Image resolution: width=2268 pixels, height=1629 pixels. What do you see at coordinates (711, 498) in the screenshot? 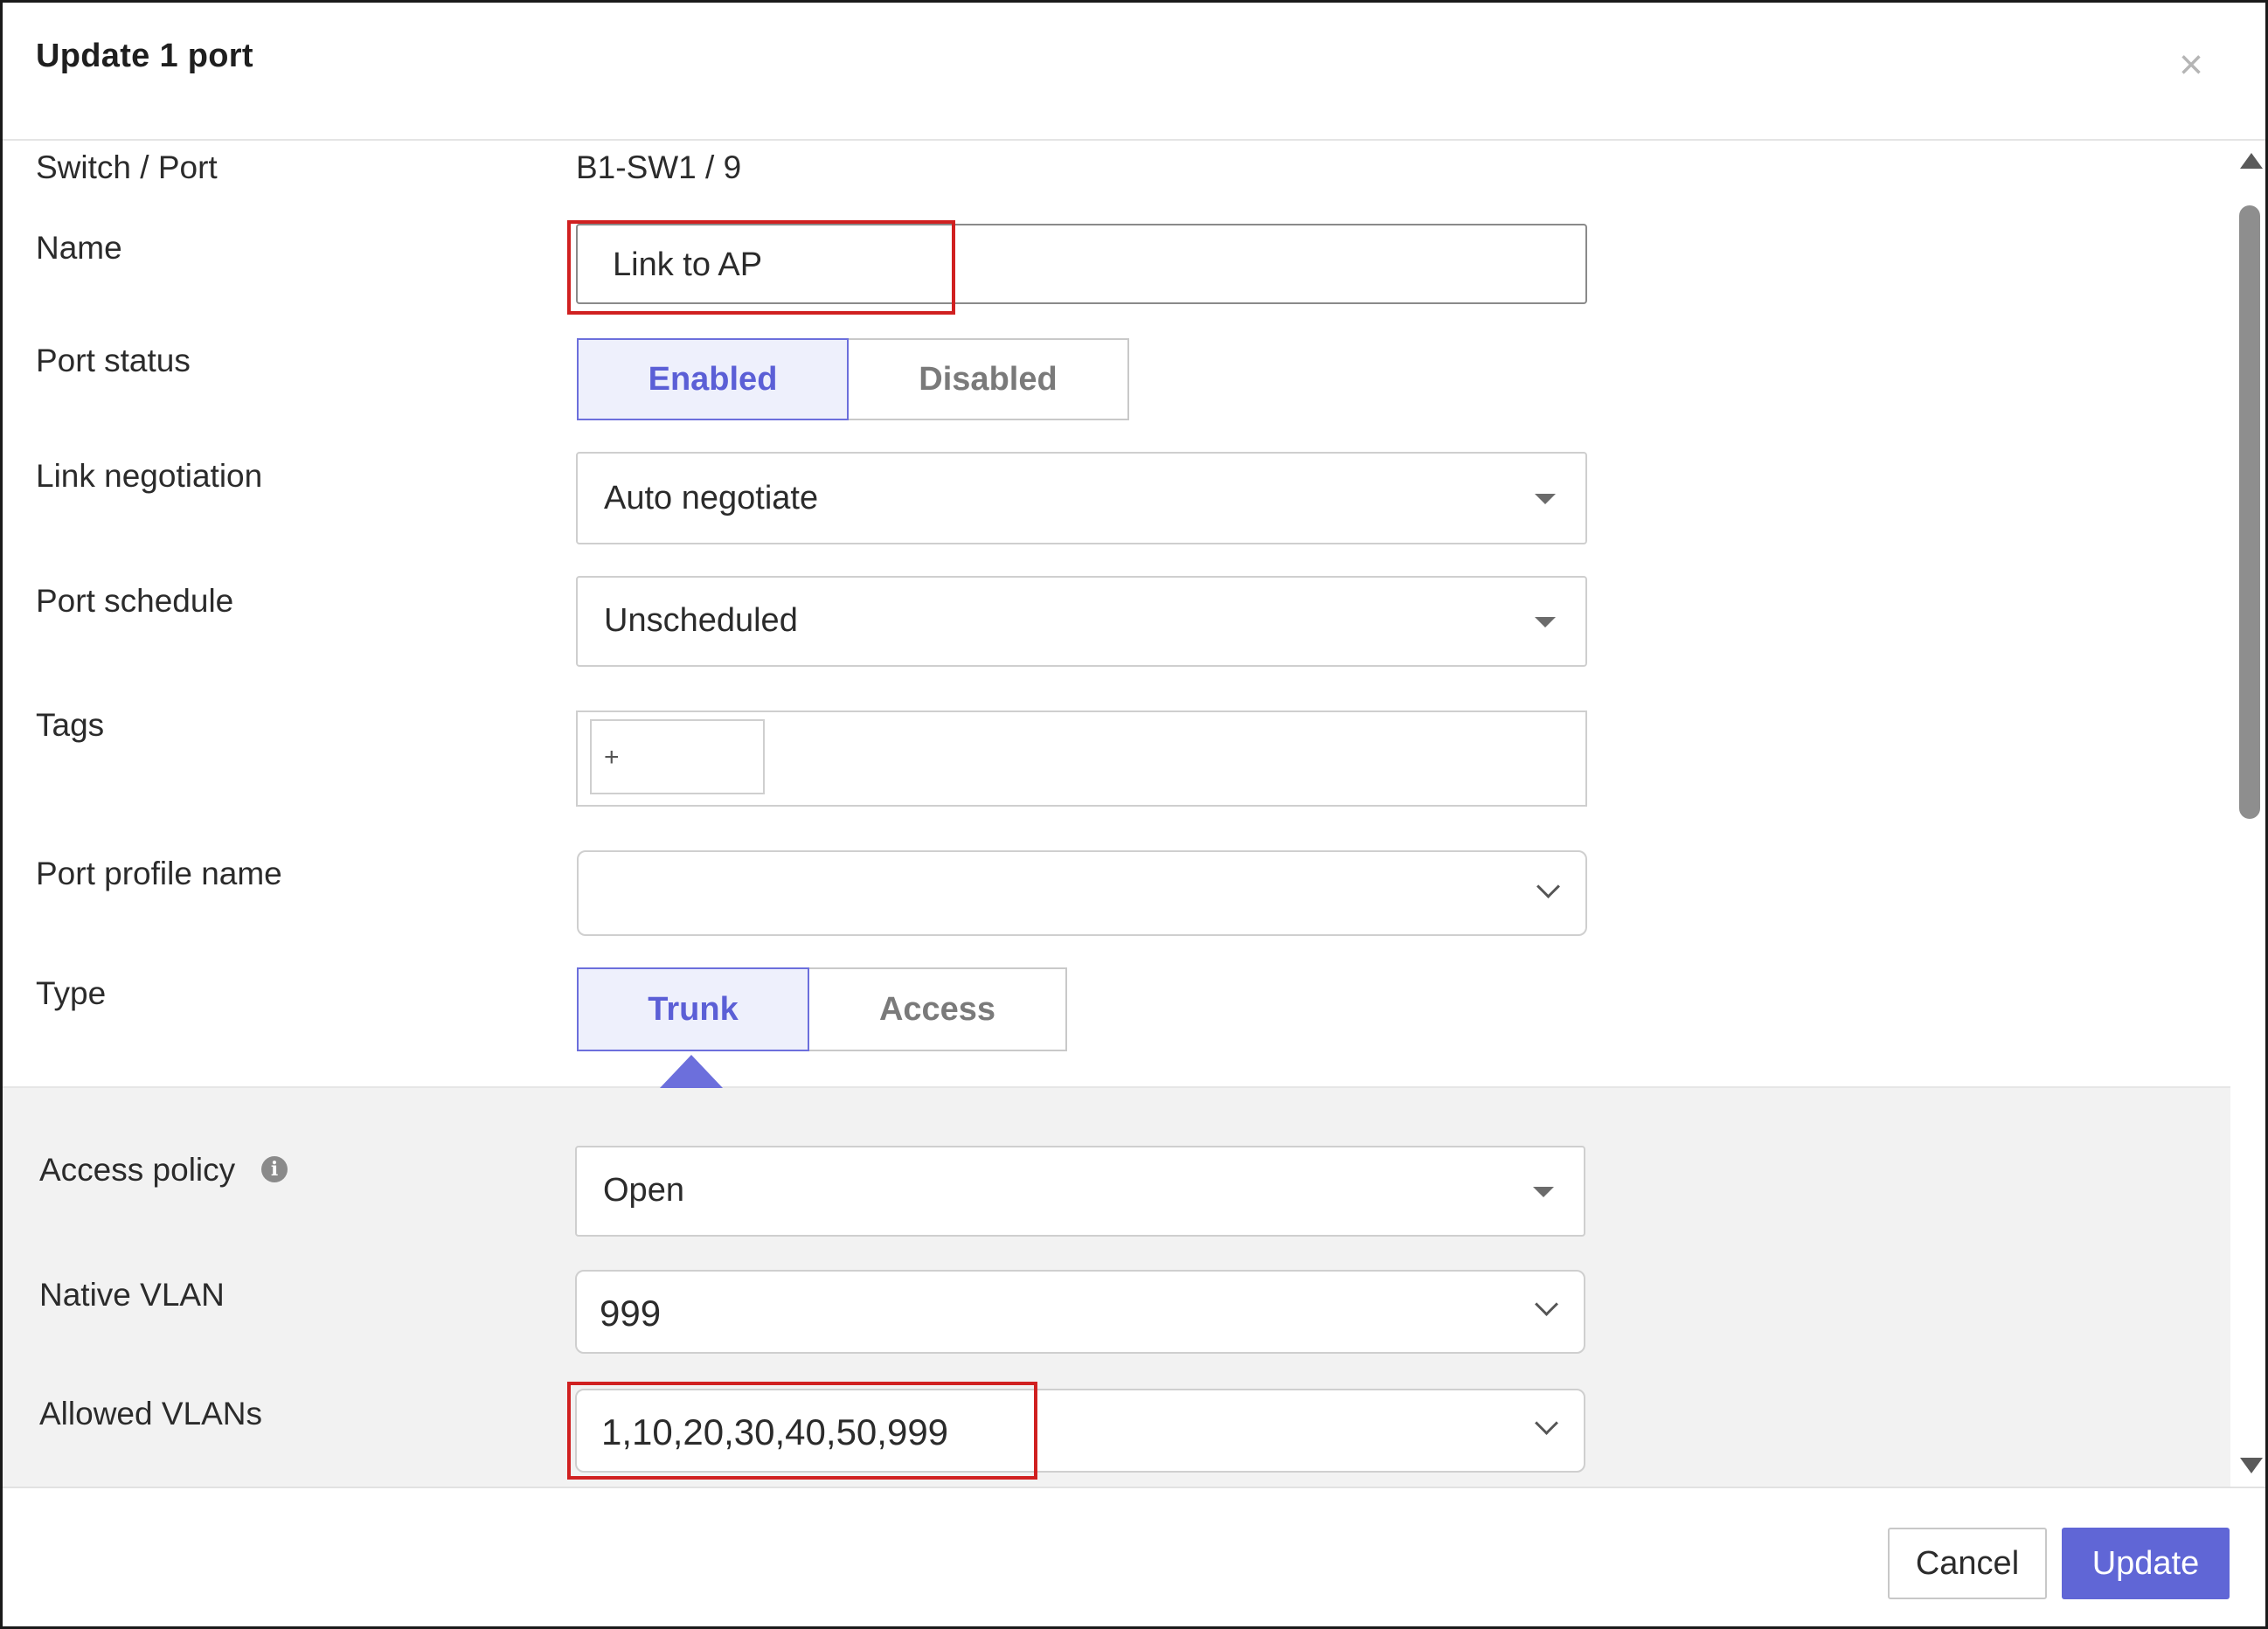
I see `link-negotiation-value: Auto negotiate` at bounding box center [711, 498].